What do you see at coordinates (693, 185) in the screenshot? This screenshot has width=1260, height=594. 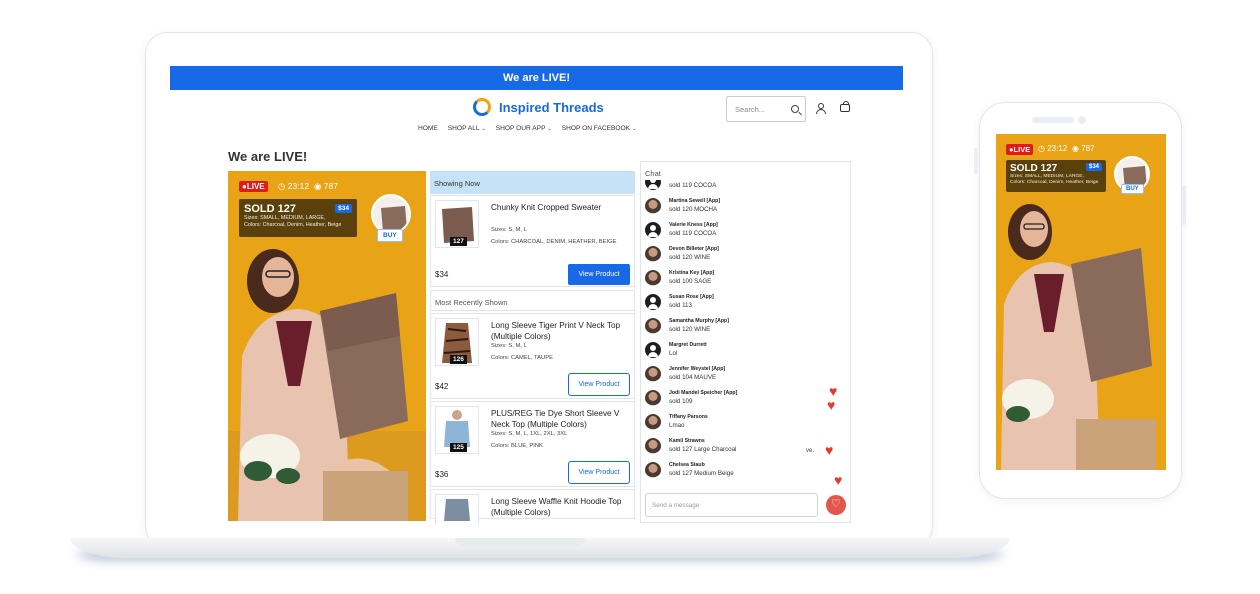 I see `message-text: sold 119 COCOA` at bounding box center [693, 185].